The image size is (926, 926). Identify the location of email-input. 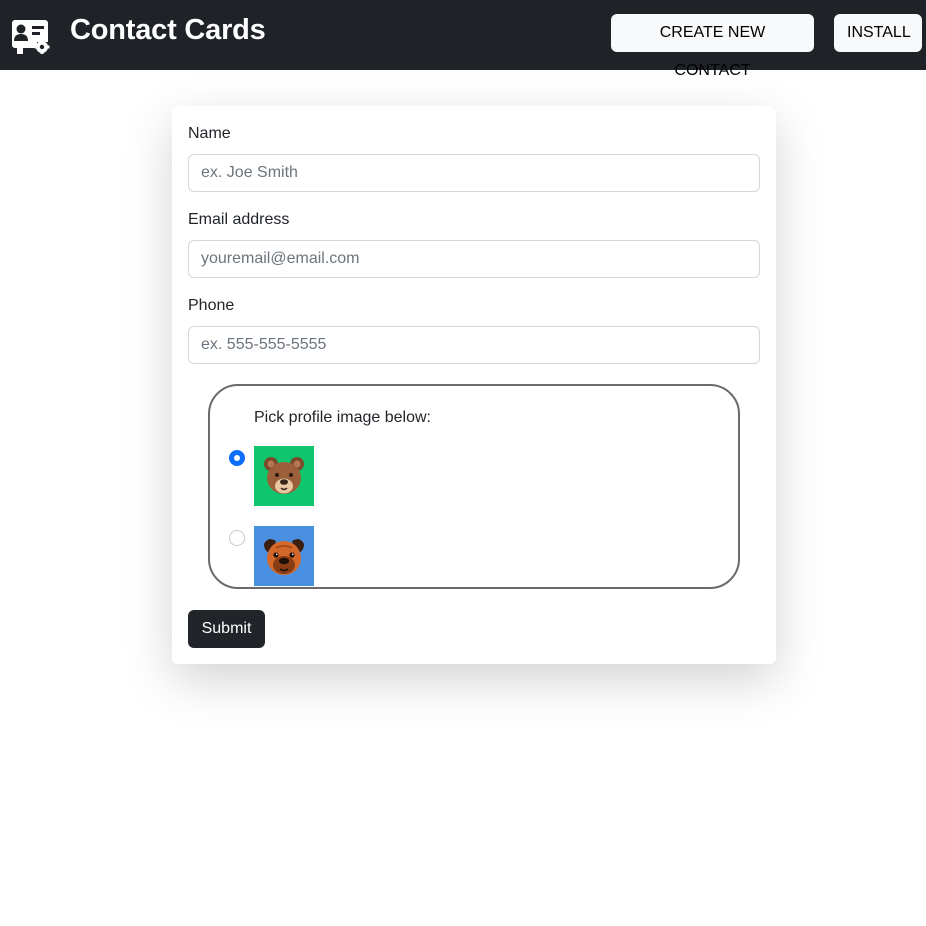
(474, 259).